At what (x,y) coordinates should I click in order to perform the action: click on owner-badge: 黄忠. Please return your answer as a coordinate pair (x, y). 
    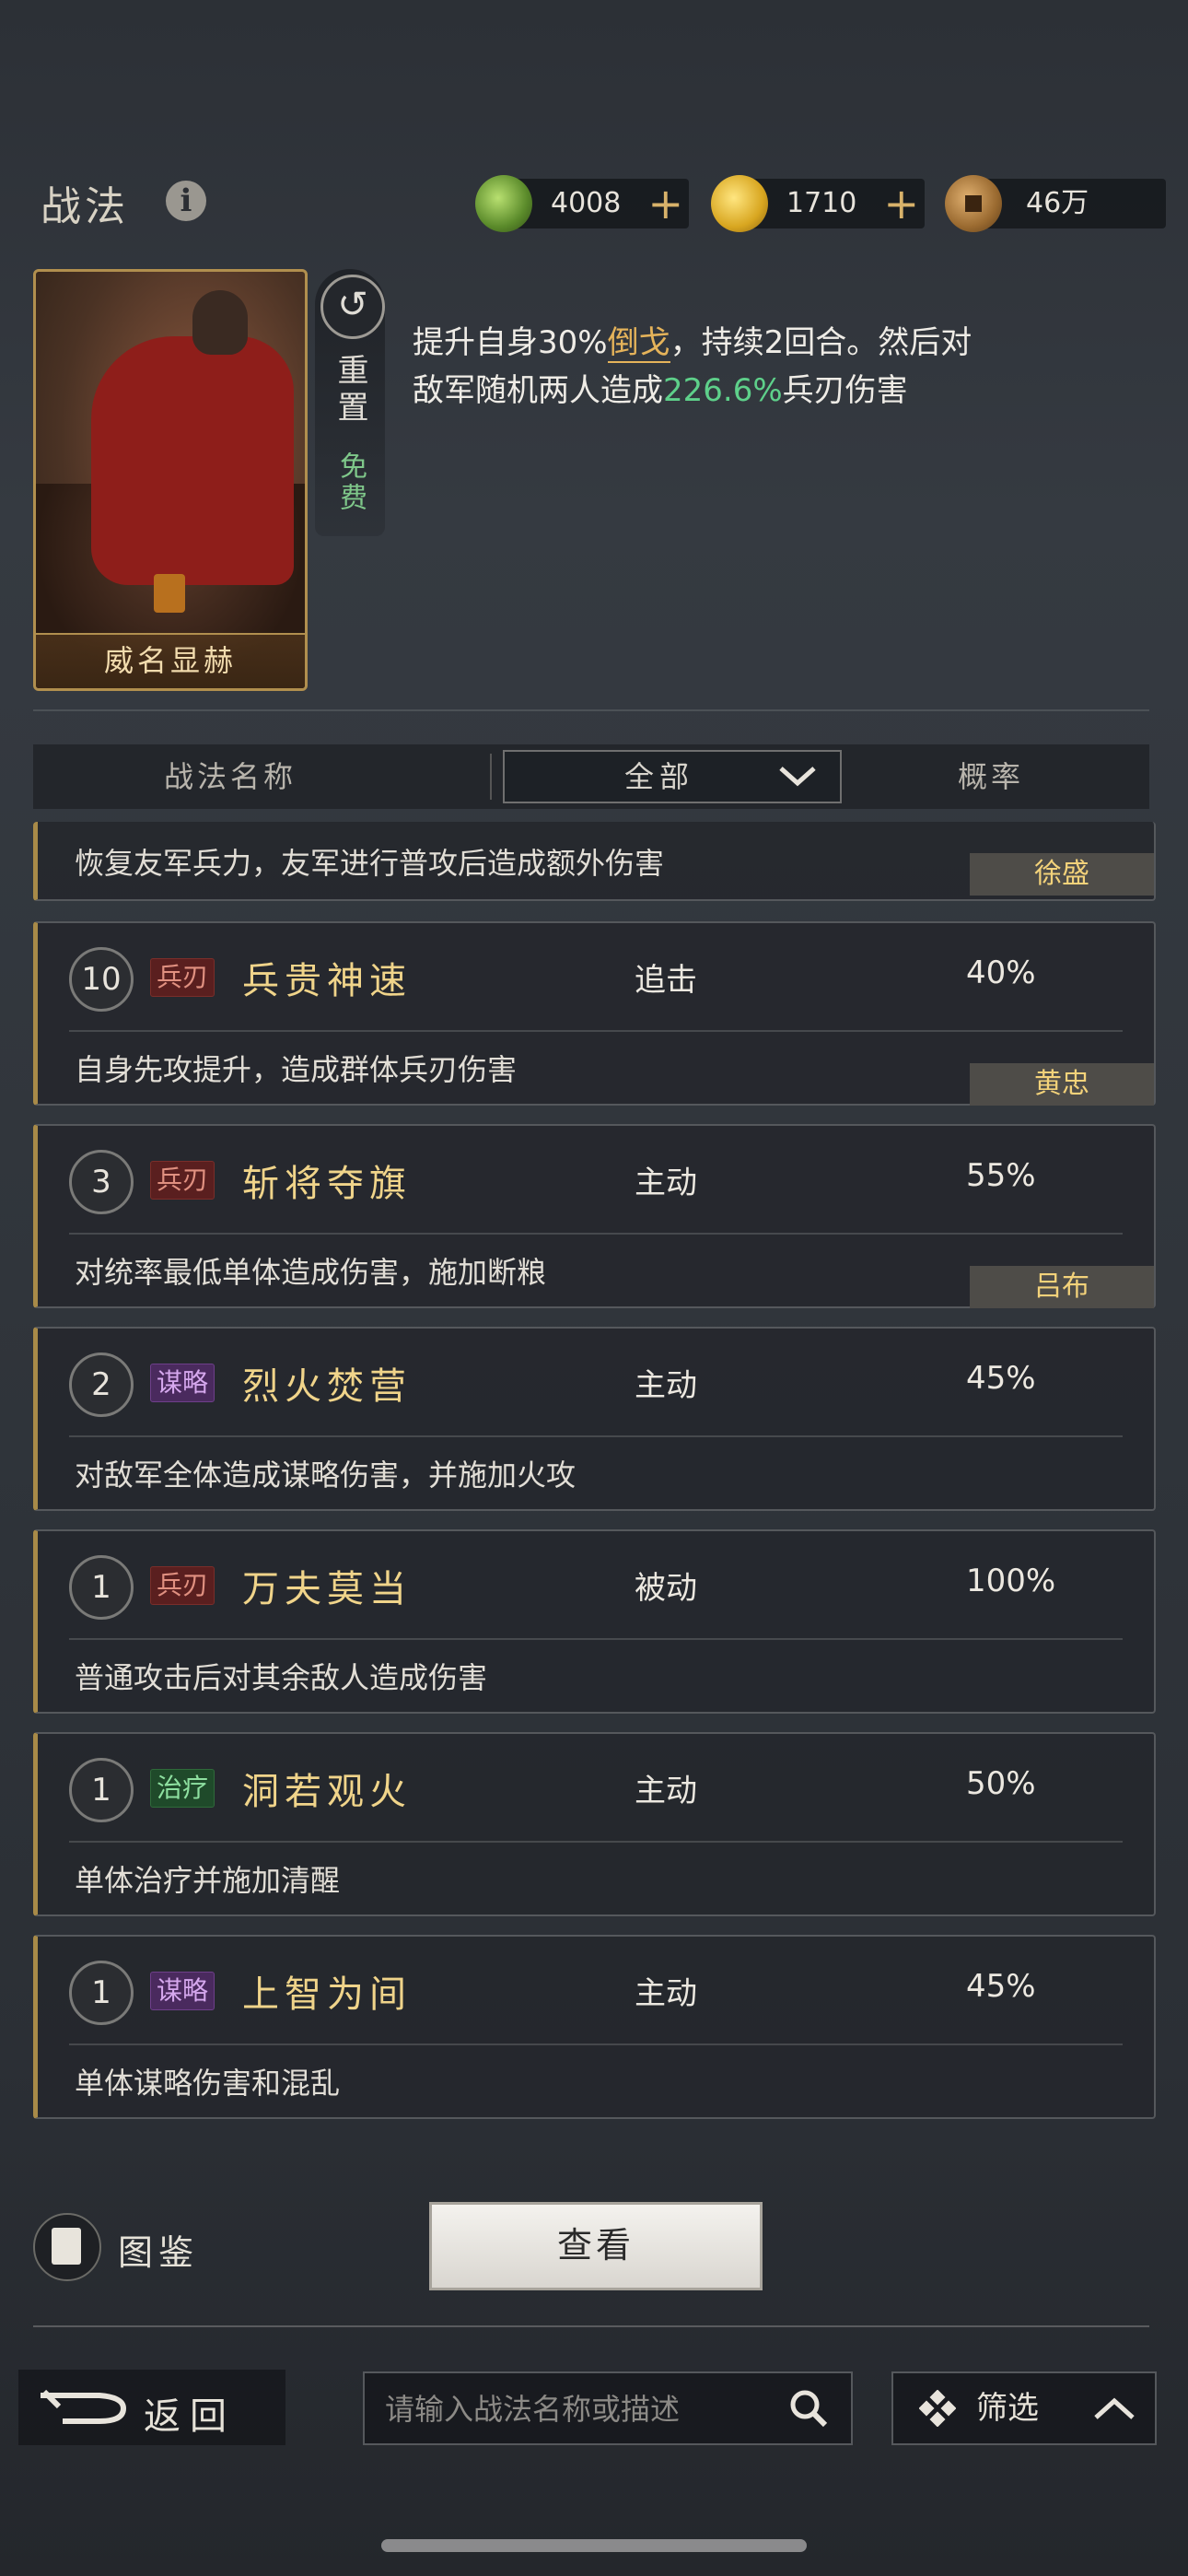
    Looking at the image, I should click on (1062, 1084).